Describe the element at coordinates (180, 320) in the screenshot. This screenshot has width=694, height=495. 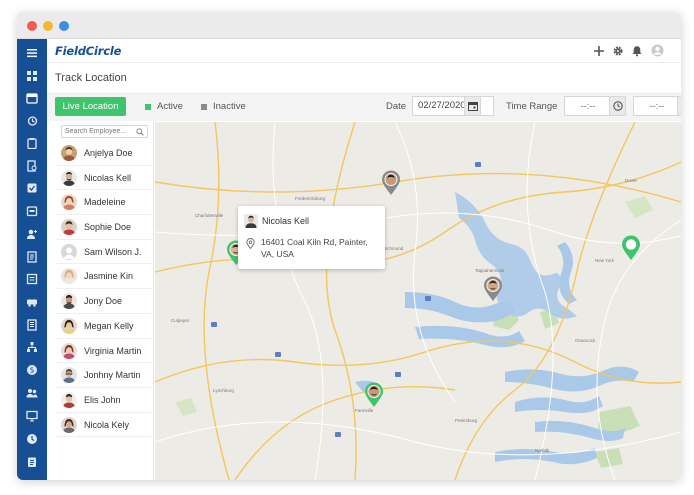
I see `svg-text: Culpeper` at that location.